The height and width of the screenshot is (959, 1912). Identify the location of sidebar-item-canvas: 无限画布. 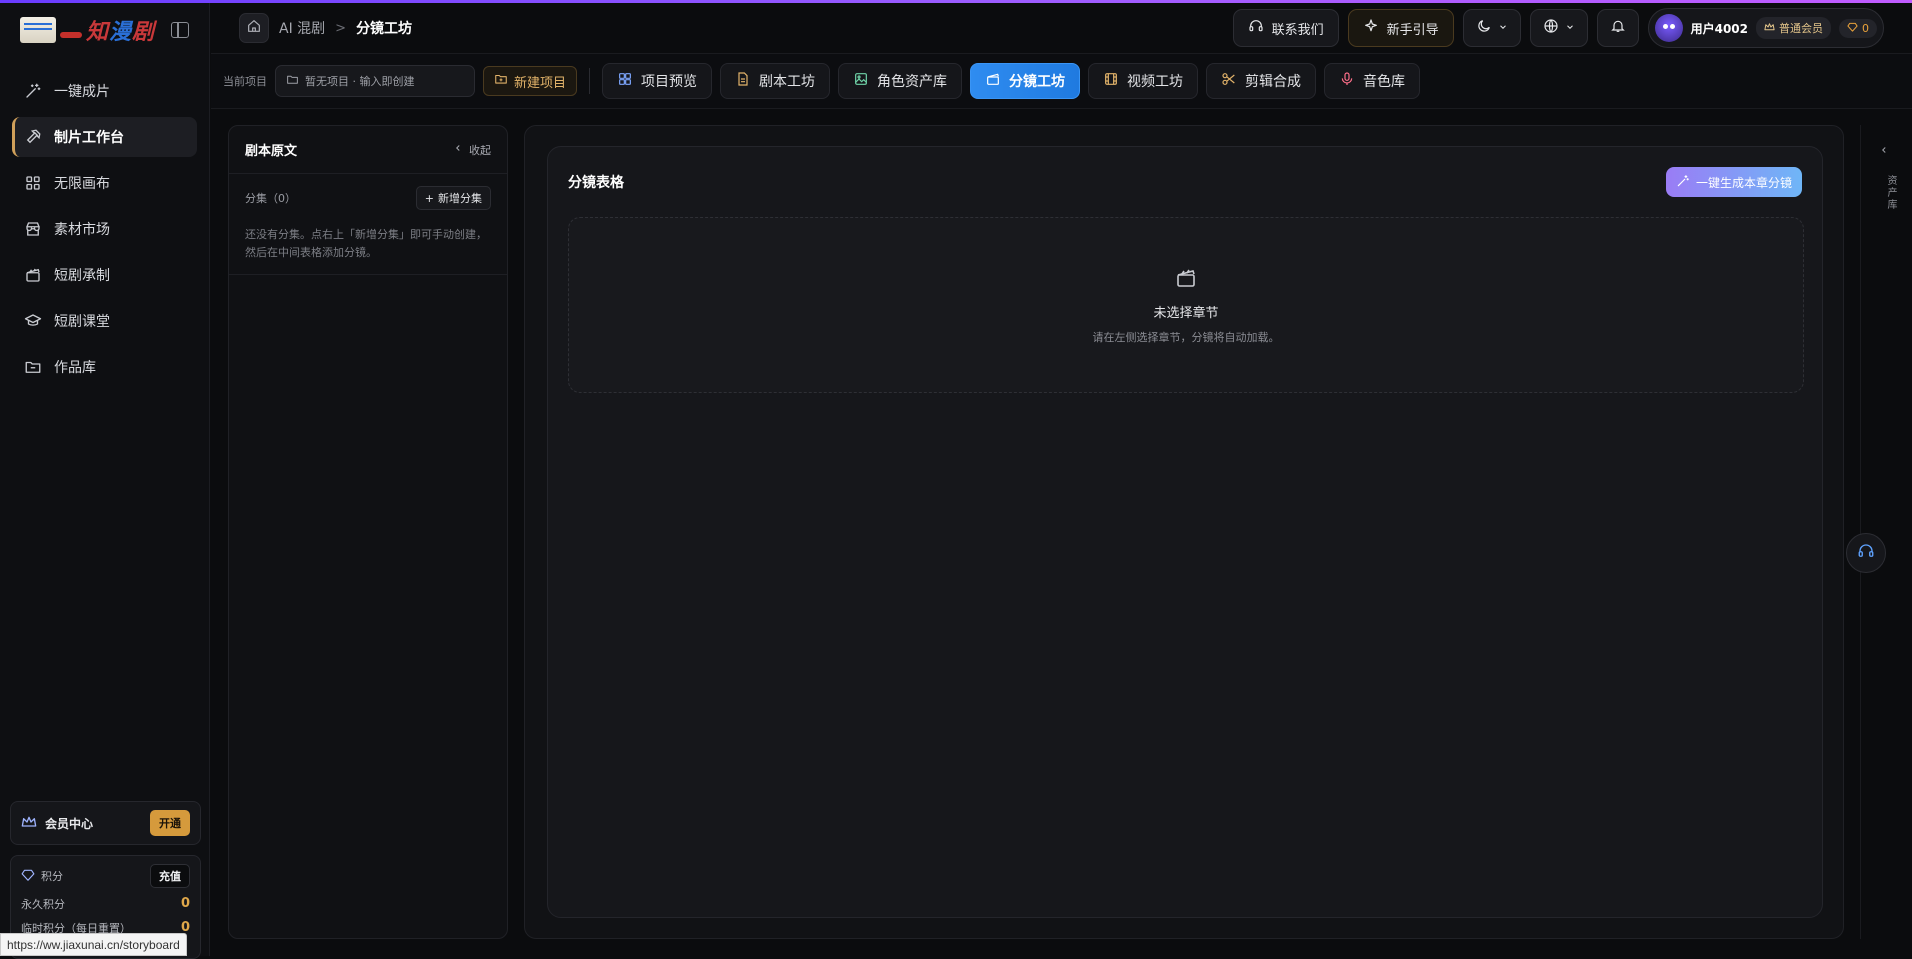
(104, 183).